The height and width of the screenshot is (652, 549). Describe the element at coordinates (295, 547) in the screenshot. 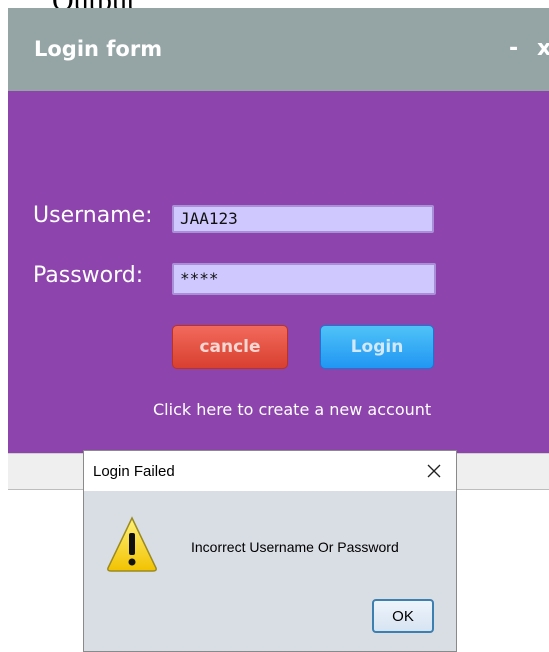

I see `dialog-message: Incorrect Username Or Password` at that location.